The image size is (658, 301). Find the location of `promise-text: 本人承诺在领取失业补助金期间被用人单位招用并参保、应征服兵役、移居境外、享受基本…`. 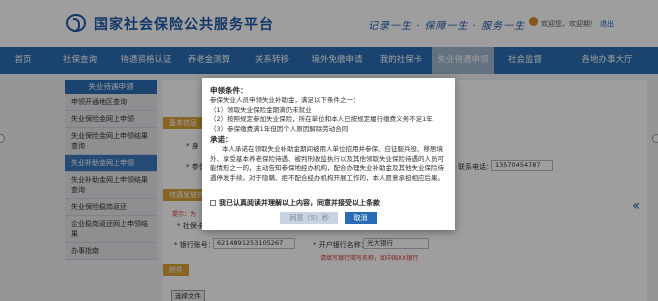

promise-text: 本人承诺在领取失业补助金期间被用人单位招用并参保、应征服兵役、移居境外、享受基本… is located at coordinates (327, 163).